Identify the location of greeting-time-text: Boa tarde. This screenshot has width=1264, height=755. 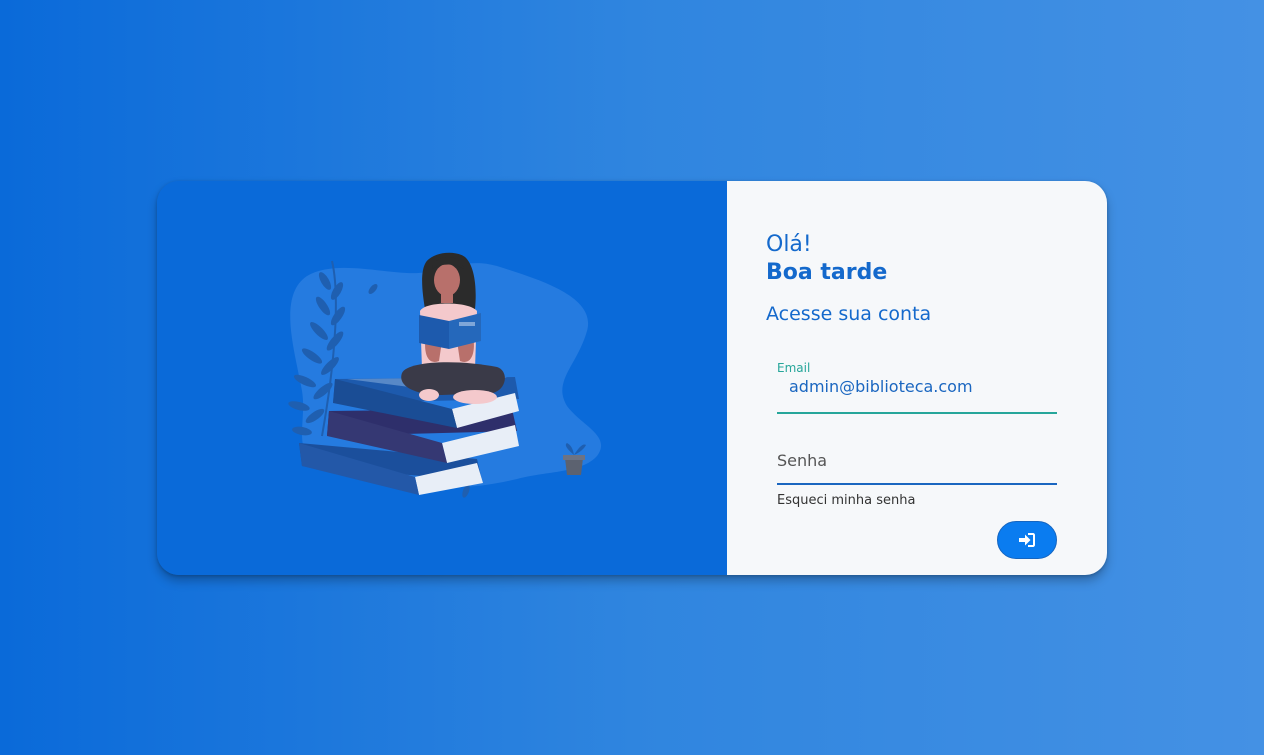
(827, 272).